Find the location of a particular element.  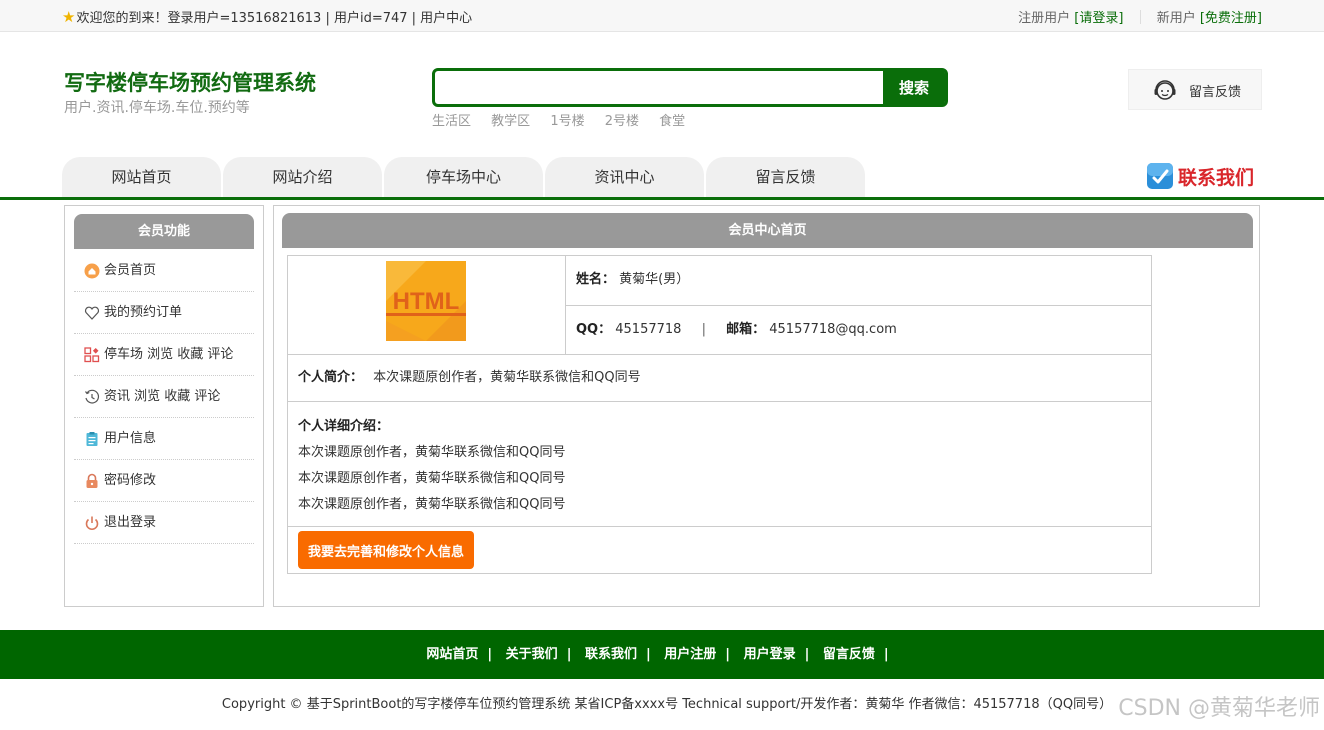

contact-us: 联系我们 is located at coordinates (1200, 177).